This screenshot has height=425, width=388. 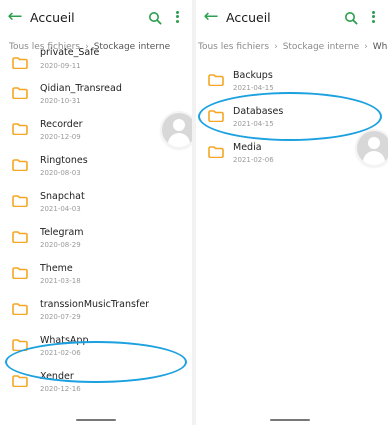 What do you see at coordinates (96, 274) in the screenshot?
I see `list-item: Theme 2021-03-18` at bounding box center [96, 274].